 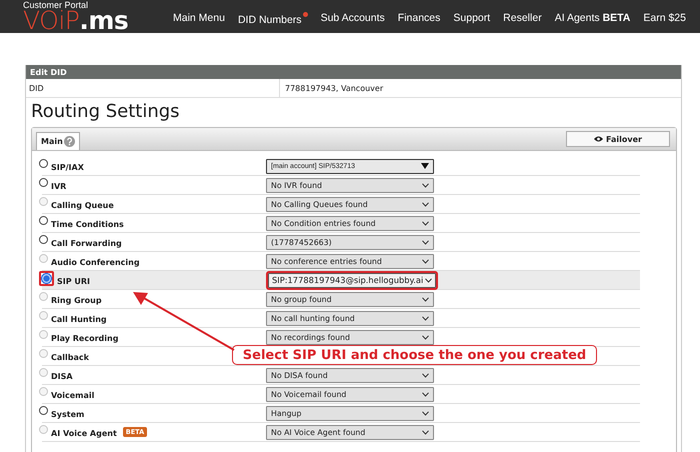 What do you see at coordinates (599, 139) in the screenshot?
I see `eye-icon` at bounding box center [599, 139].